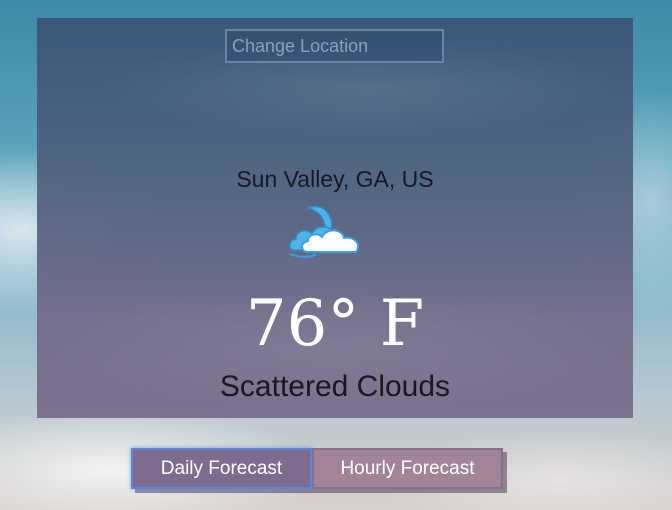  Describe the element at coordinates (324, 232) in the screenshot. I see `scattered-clouds-night-icon` at that location.